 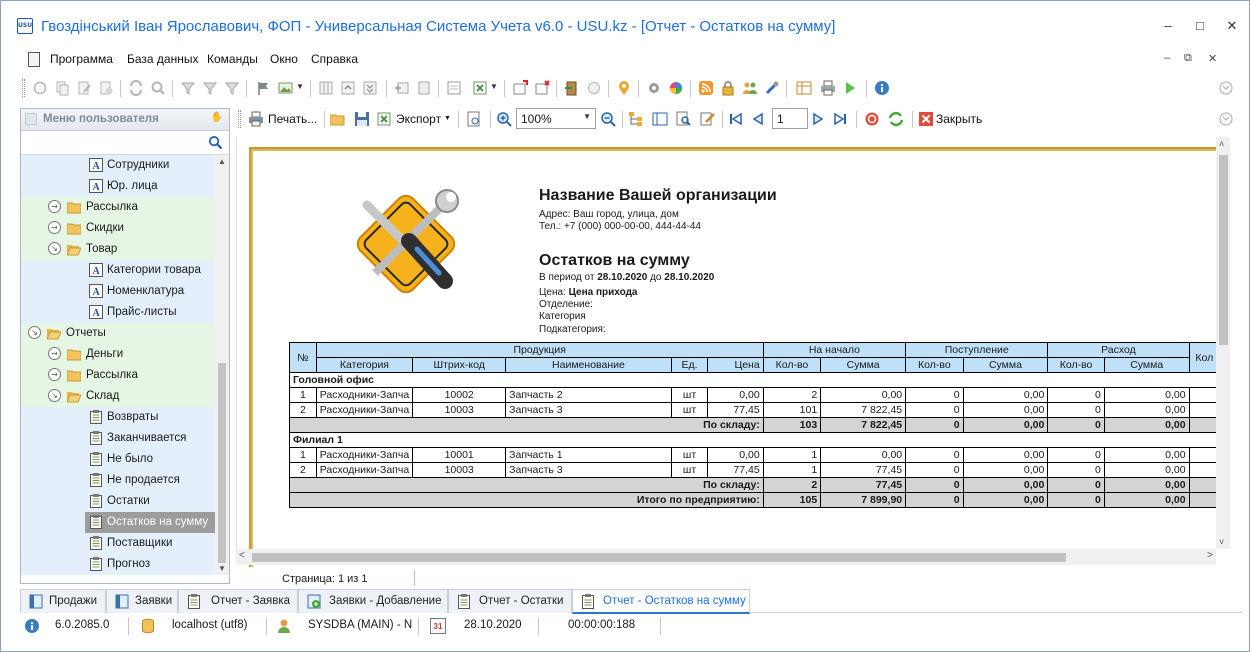 I want to click on page-setup-icon, so click(x=474, y=119).